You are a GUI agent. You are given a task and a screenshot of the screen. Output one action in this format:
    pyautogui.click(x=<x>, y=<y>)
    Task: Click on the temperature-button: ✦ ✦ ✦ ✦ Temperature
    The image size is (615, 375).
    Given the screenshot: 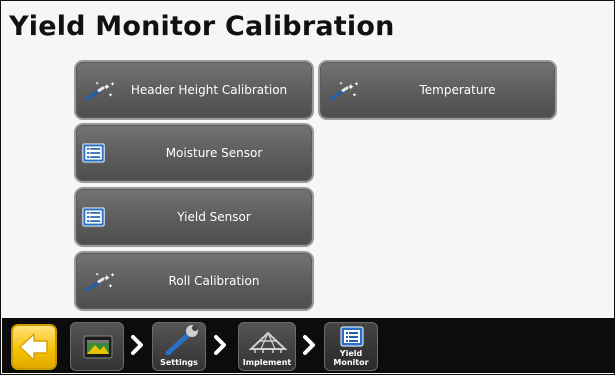 What is the action you would take?
    pyautogui.click(x=437, y=90)
    